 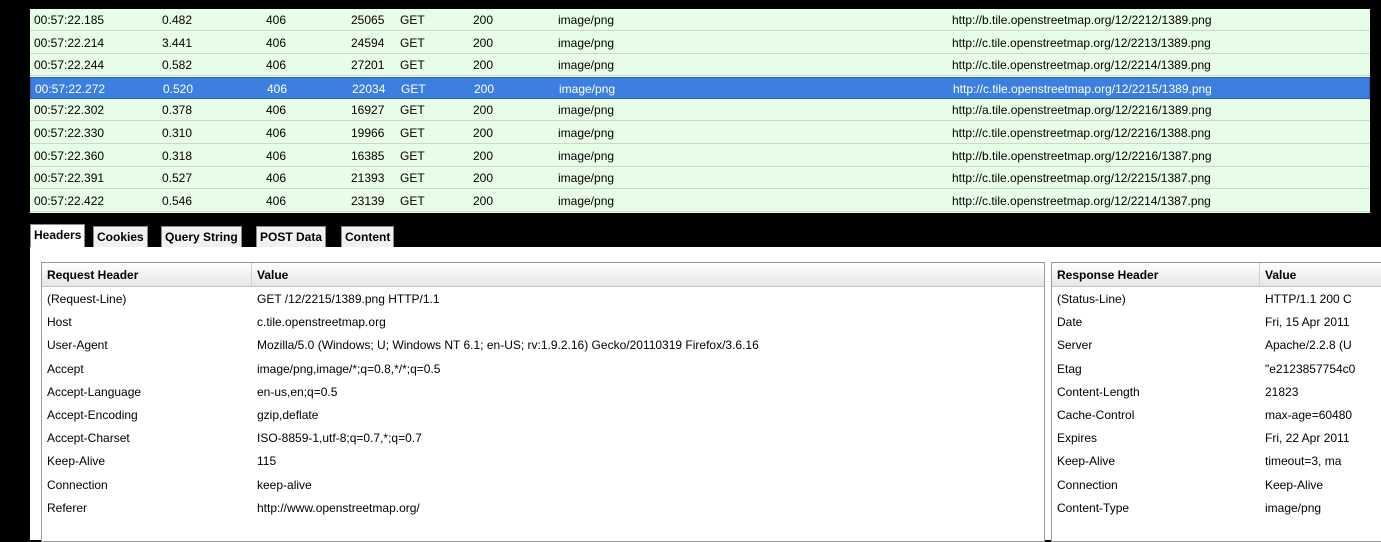 I want to click on time-cell: 00:57:22.244, so click(x=69, y=65).